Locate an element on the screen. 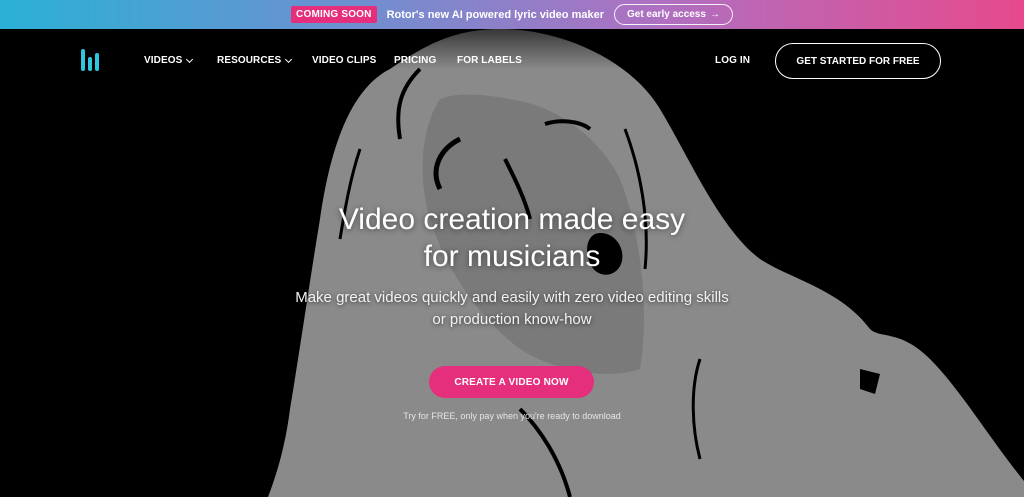 Image resolution: width=1024 pixels, height=497 pixels. nav-videos: VIDEOS is located at coordinates (169, 60).